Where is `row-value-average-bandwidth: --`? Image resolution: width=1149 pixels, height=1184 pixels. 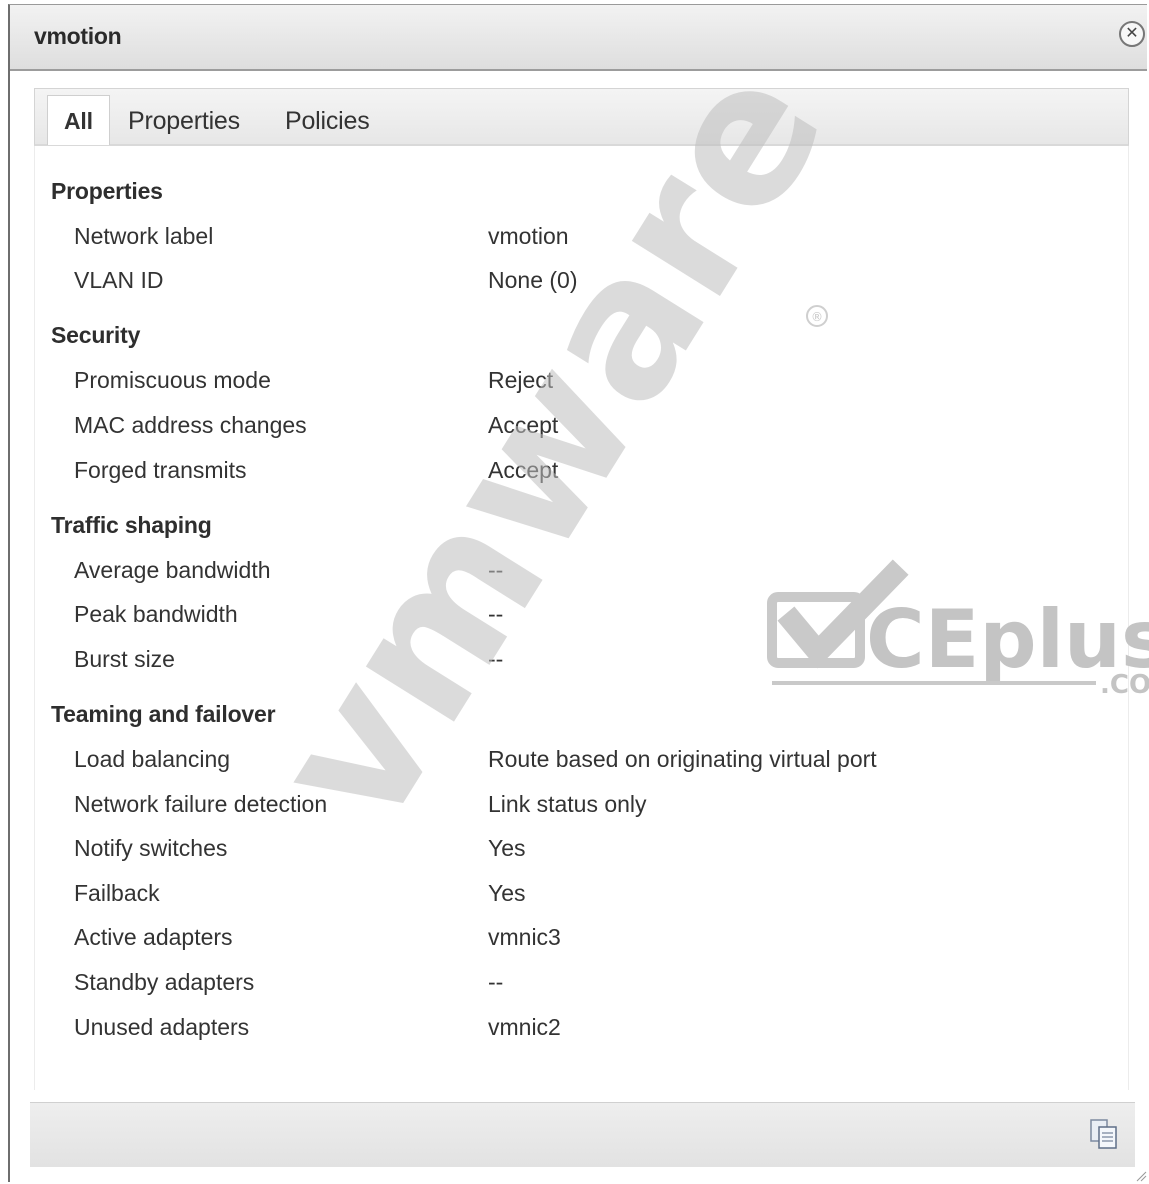
row-value-average-bandwidth: -- is located at coordinates (496, 570).